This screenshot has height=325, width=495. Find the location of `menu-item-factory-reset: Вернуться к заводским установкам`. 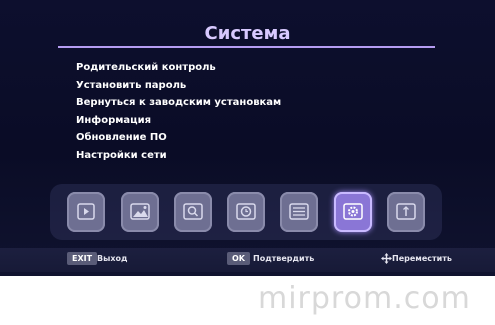

menu-item-factory-reset: Вернуться к заводским установкам is located at coordinates (178, 103).